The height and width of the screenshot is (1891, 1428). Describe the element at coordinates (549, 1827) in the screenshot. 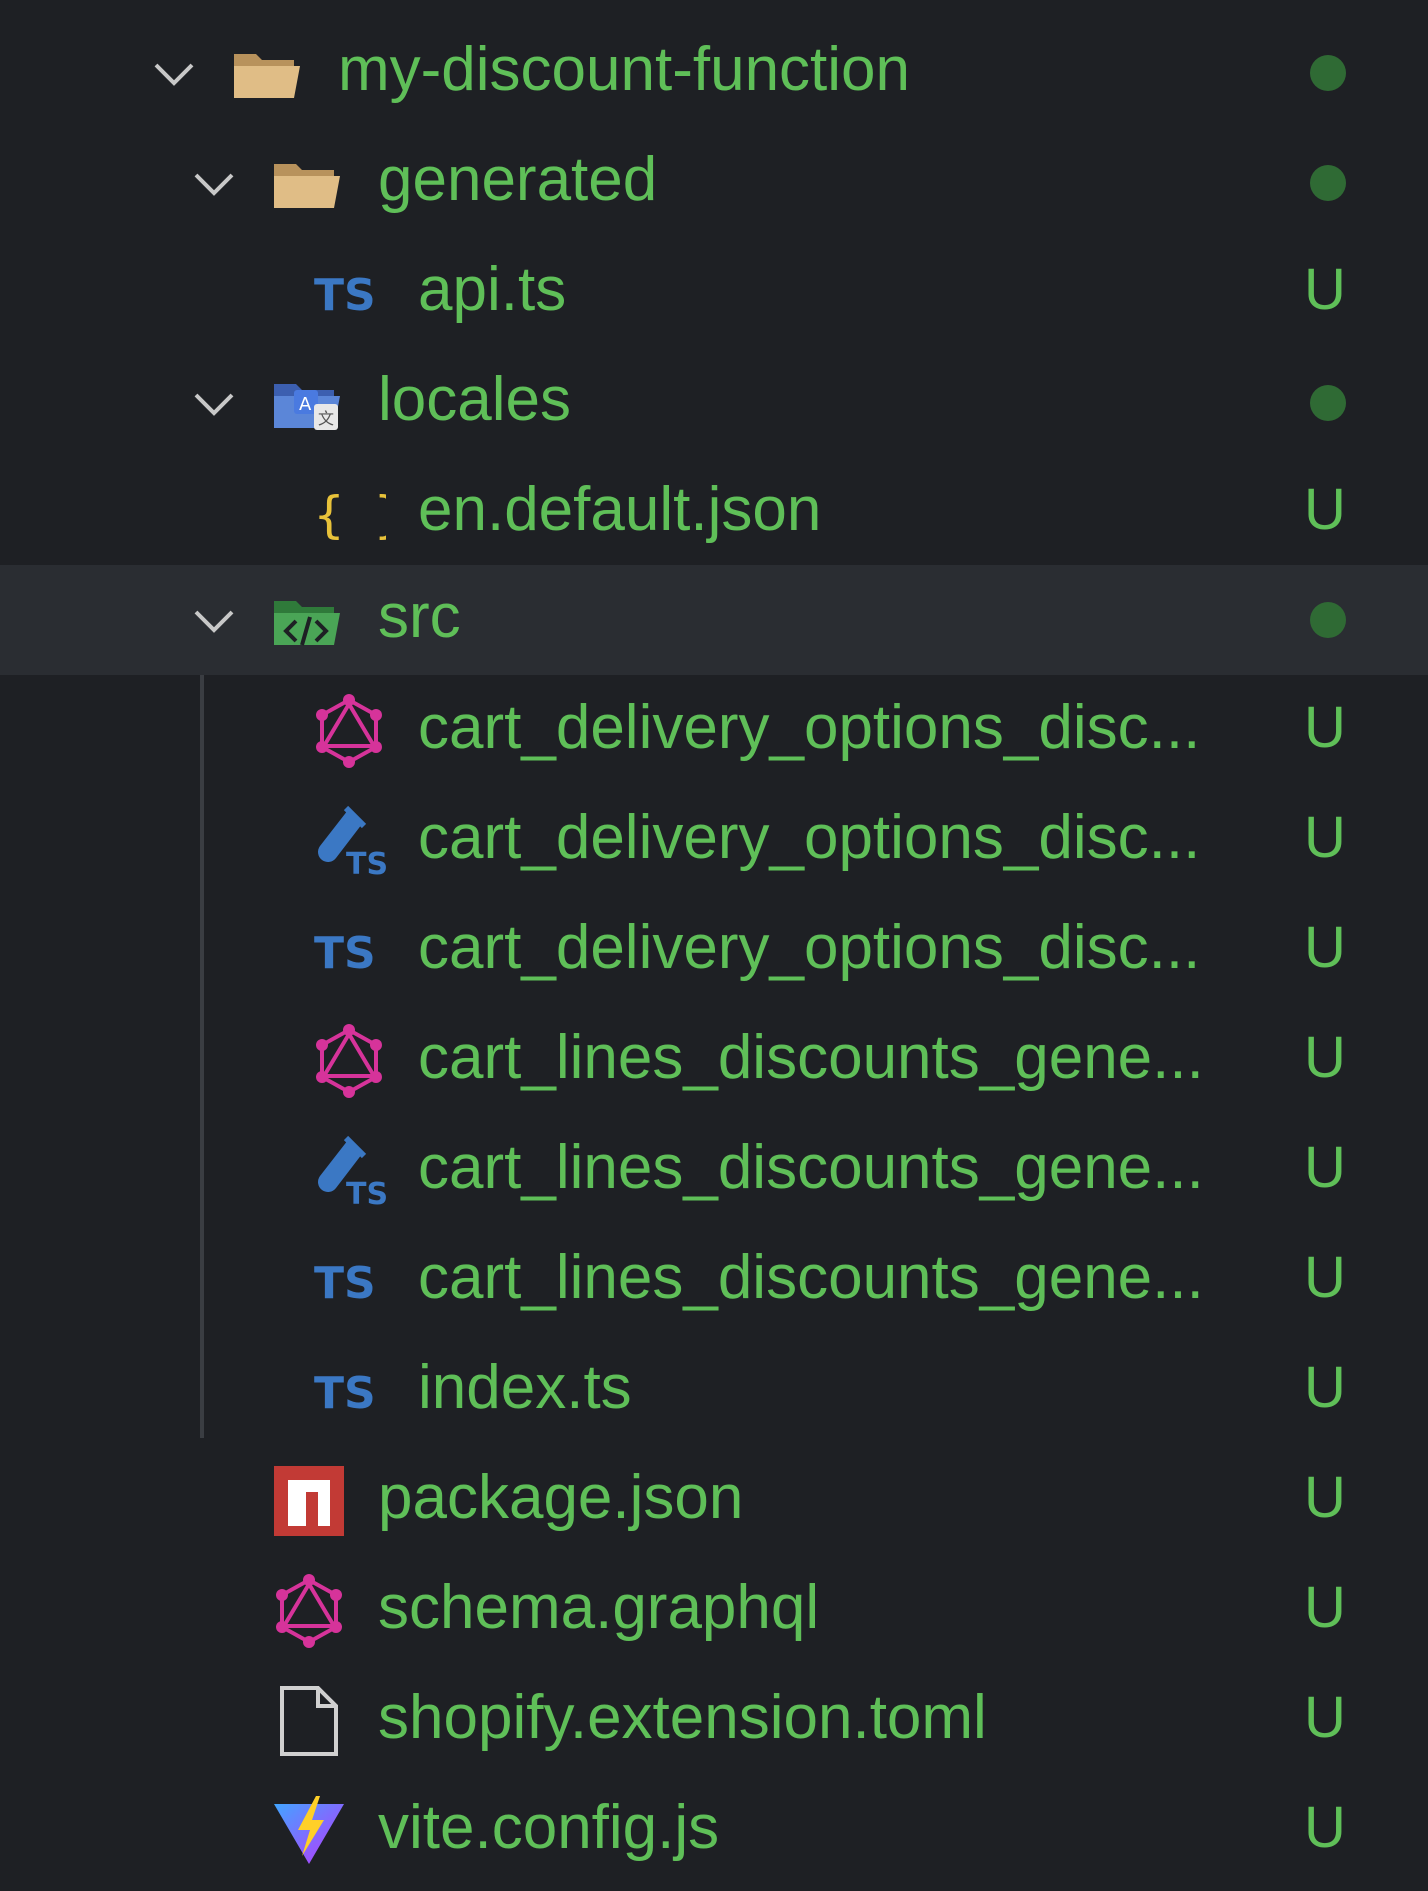

I see `tree-item-label: vite.config.js` at that location.